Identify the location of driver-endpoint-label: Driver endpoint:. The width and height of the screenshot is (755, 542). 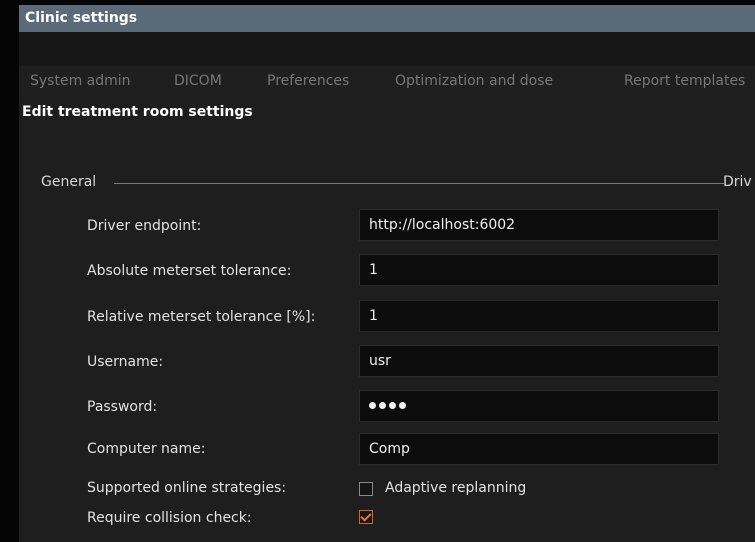
(144, 226).